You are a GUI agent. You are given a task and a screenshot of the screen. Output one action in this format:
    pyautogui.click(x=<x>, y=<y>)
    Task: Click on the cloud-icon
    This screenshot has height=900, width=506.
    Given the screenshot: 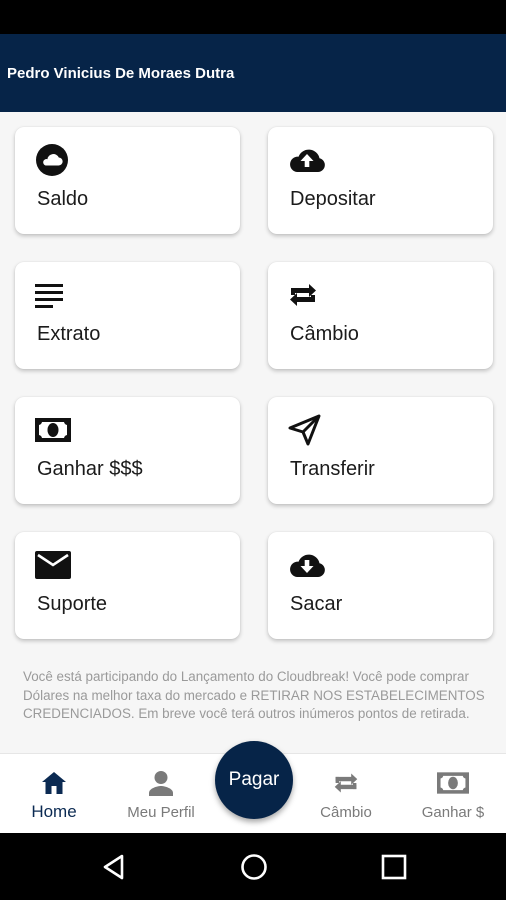 What is the action you would take?
    pyautogui.click(x=54, y=160)
    